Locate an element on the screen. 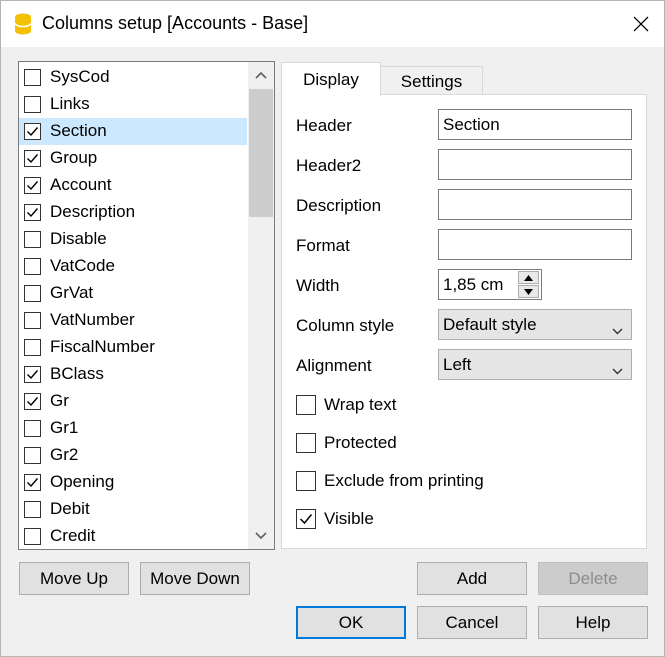 The width and height of the screenshot is (665, 657). list-item: Description is located at coordinates (133, 212).